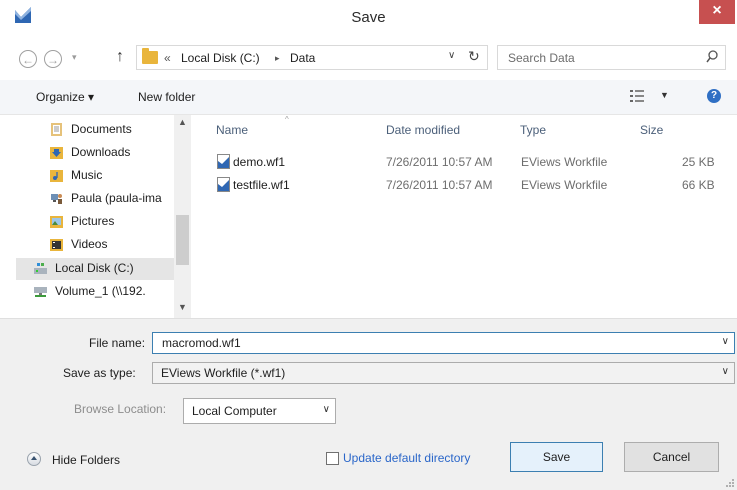 This screenshot has height=490, width=737. I want to click on browse-location-select: Local Computer ∨, so click(259, 411).